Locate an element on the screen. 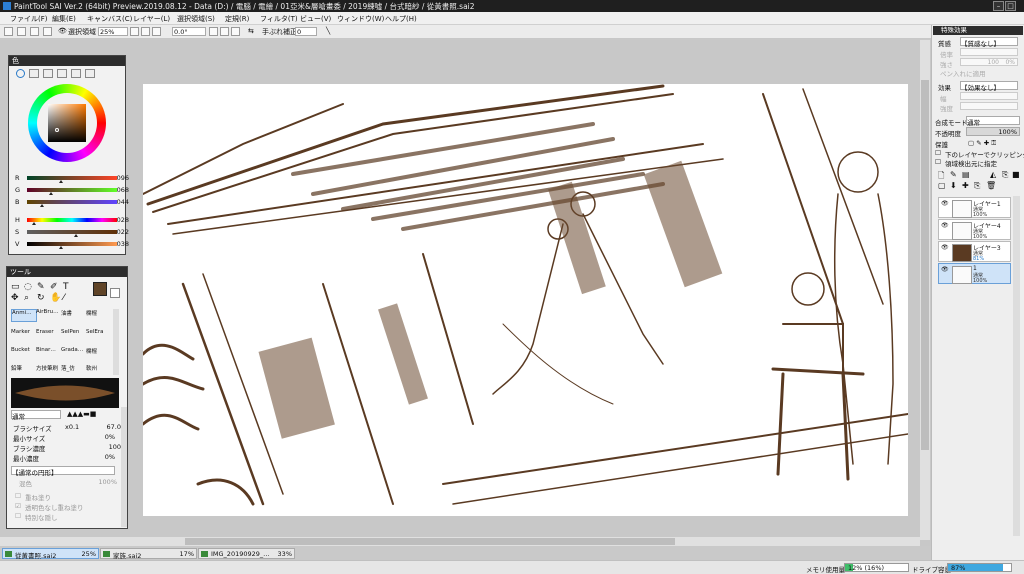 This screenshot has width=1024, height=574. check-special: ☐ 特別な隠し is located at coordinates (67, 517).